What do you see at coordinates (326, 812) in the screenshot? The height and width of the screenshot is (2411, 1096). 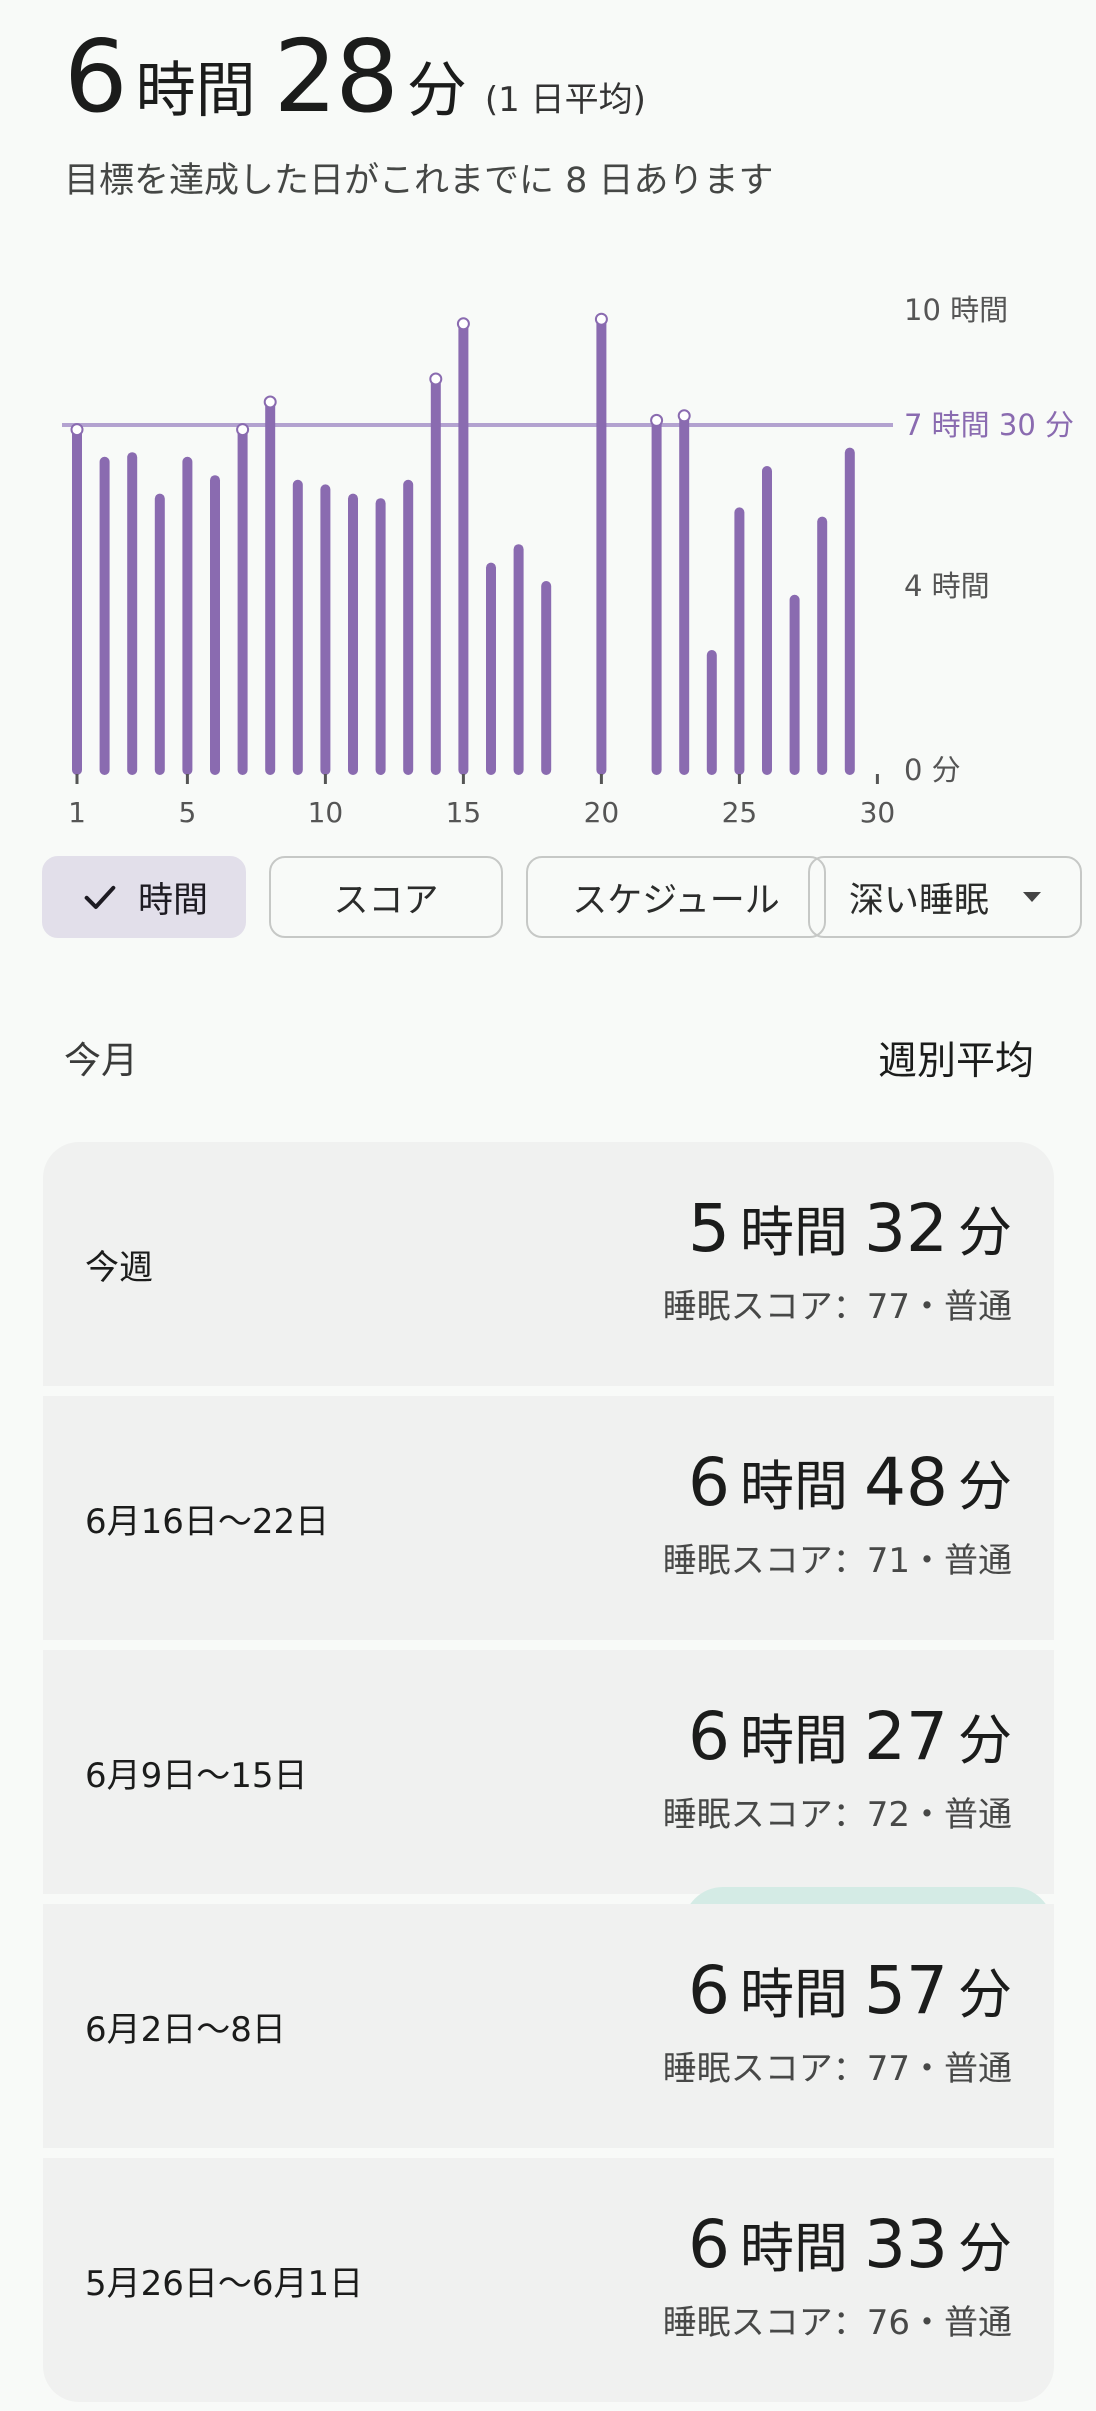 I see `x-tick-label: 10` at bounding box center [326, 812].